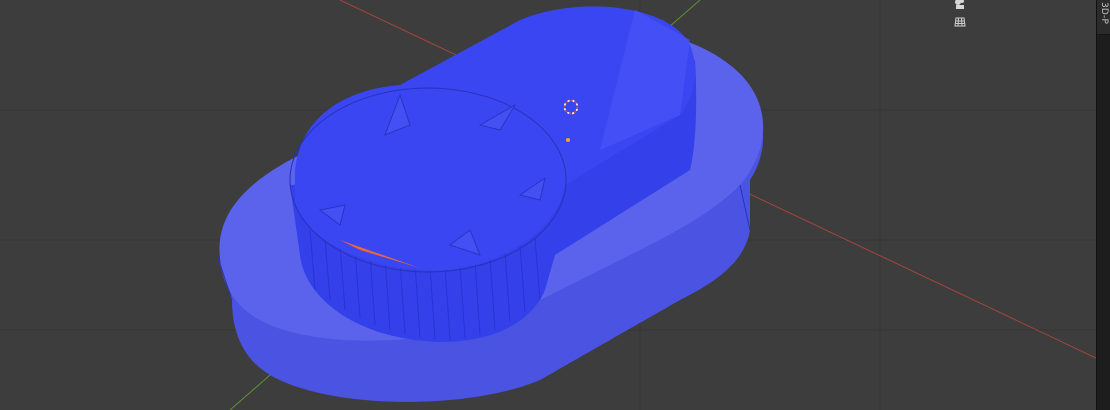  I want to click on sidebar-tab: 3D-P, so click(1103, 17).